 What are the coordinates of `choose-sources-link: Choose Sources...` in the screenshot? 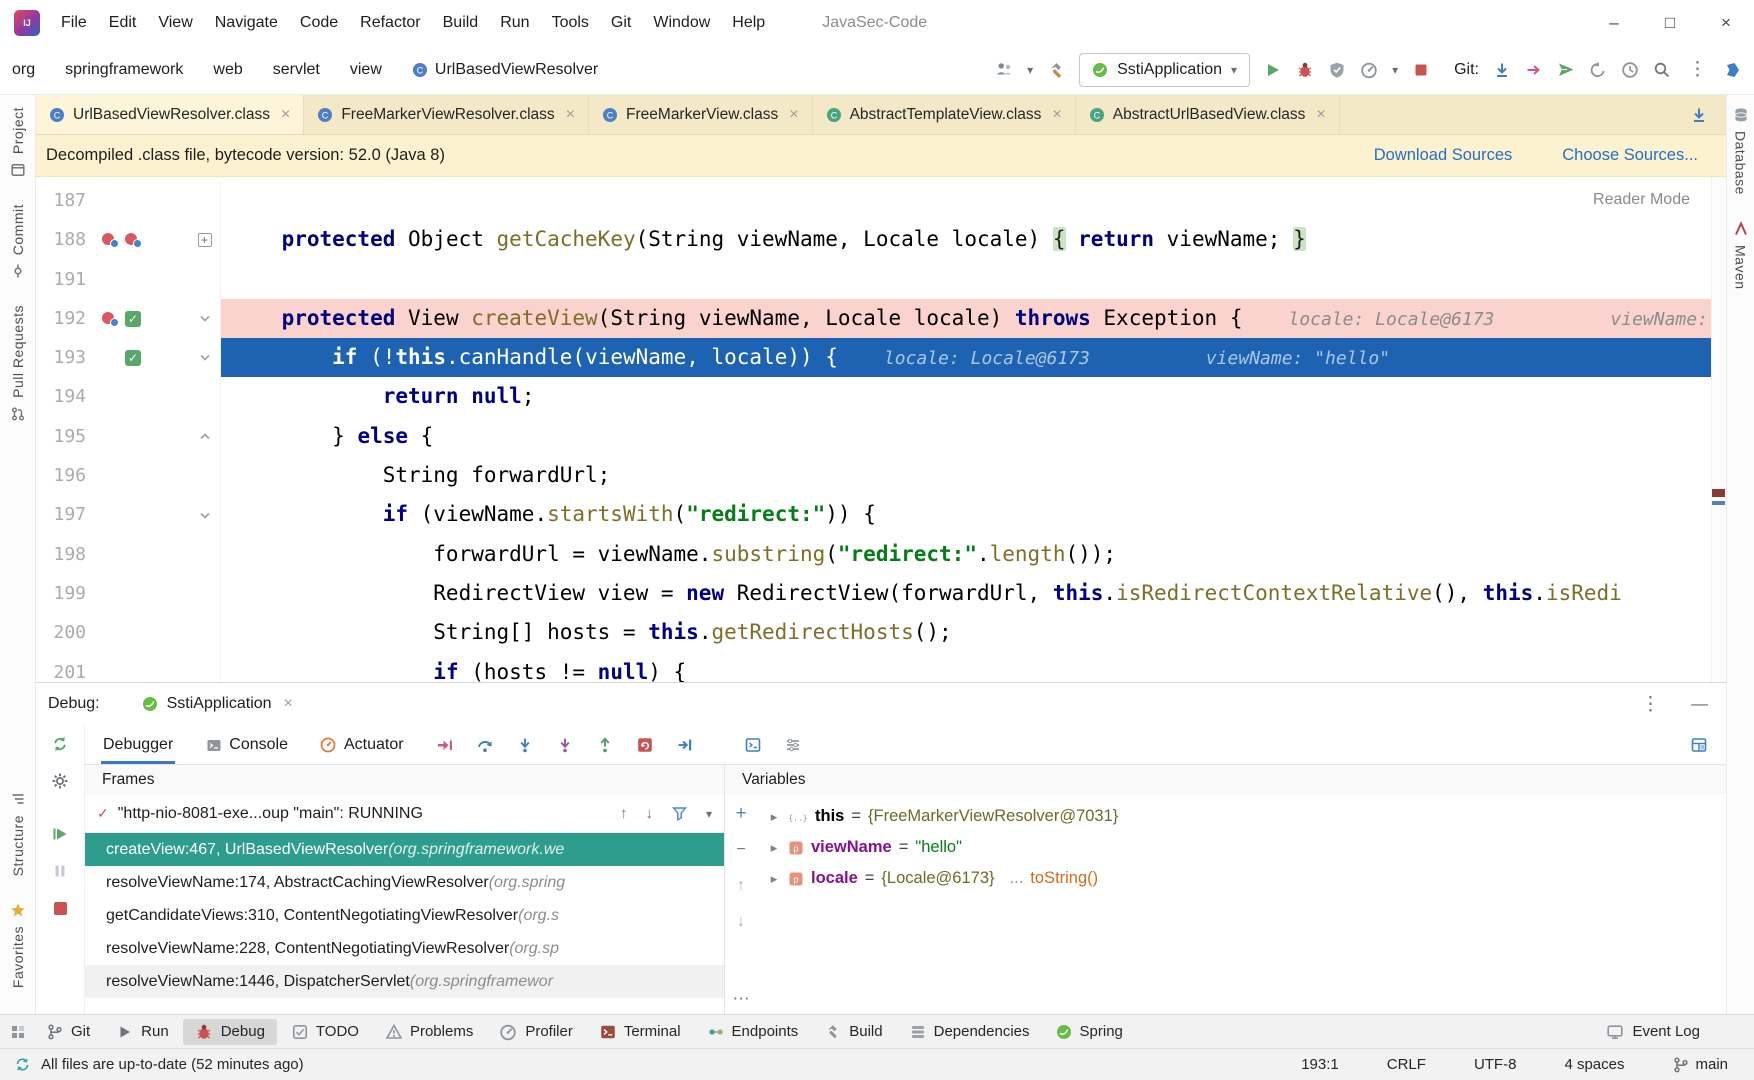 It's located at (1630, 155).